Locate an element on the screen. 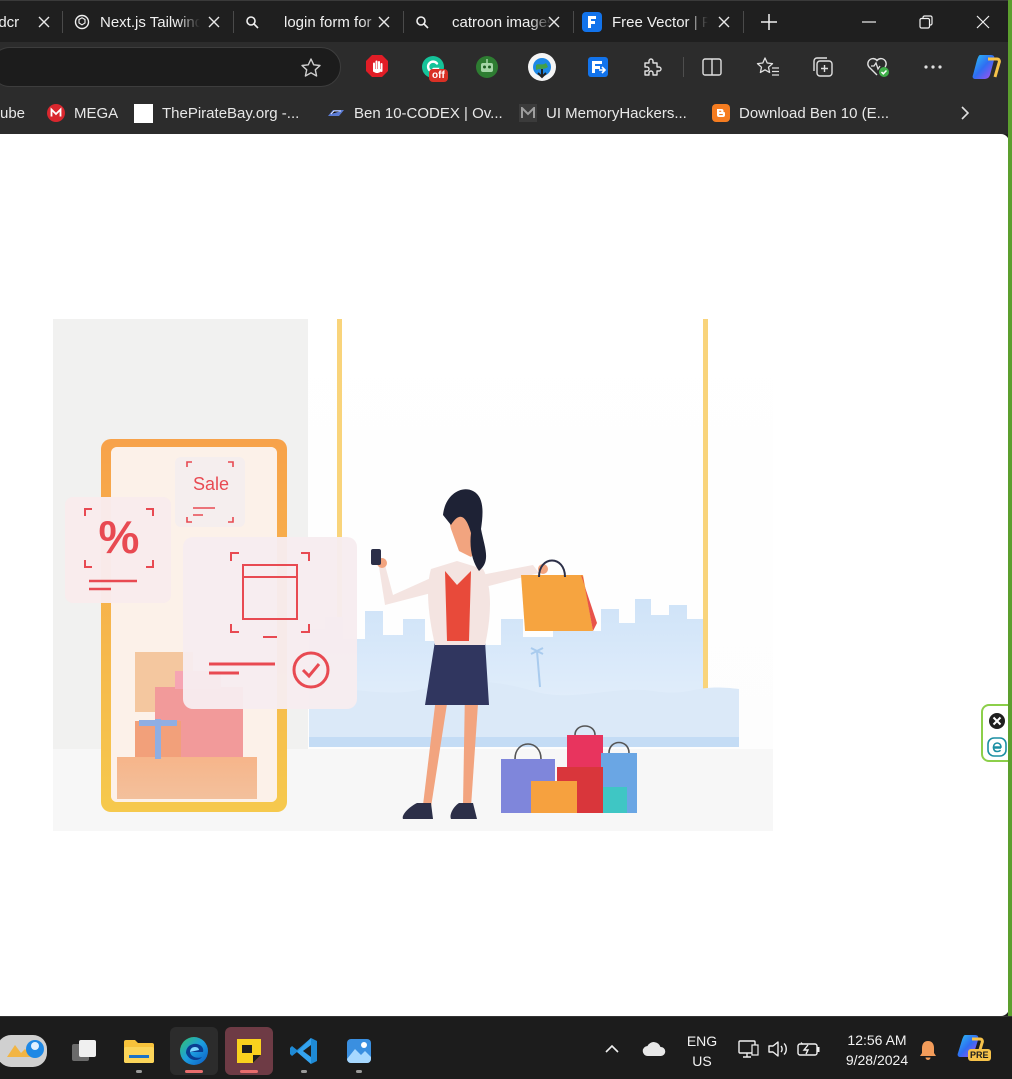 This screenshot has width=1012, height=1079. side-extension-widget is located at coordinates (995, 733).